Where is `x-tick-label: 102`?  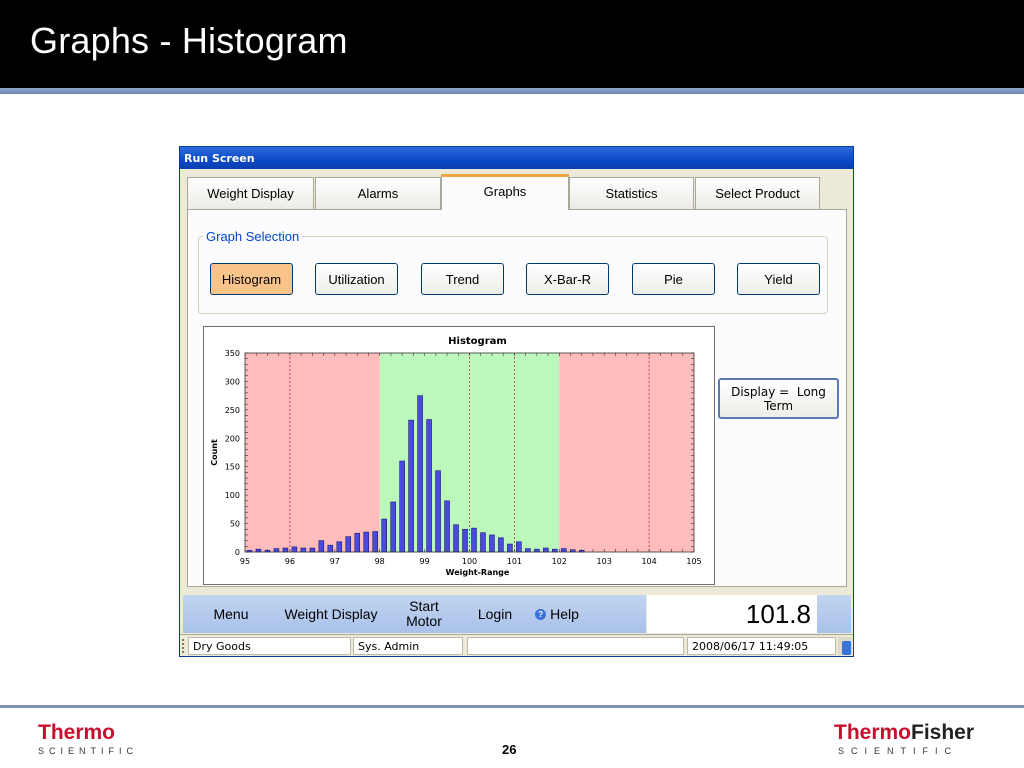
x-tick-label: 102 is located at coordinates (559, 561).